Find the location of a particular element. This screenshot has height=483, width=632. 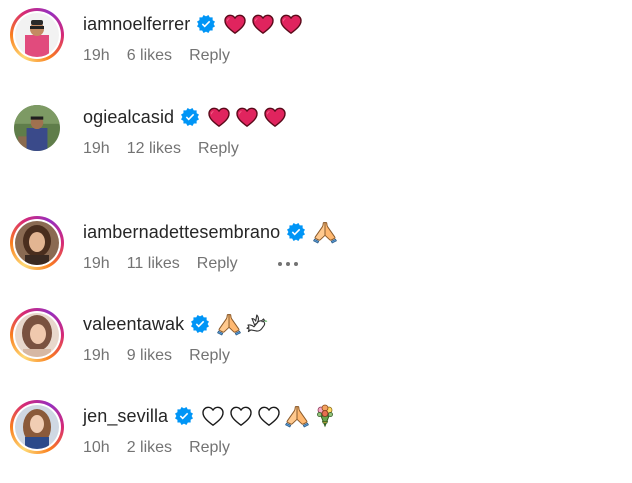

likes-count: 11 likes is located at coordinates (153, 264).